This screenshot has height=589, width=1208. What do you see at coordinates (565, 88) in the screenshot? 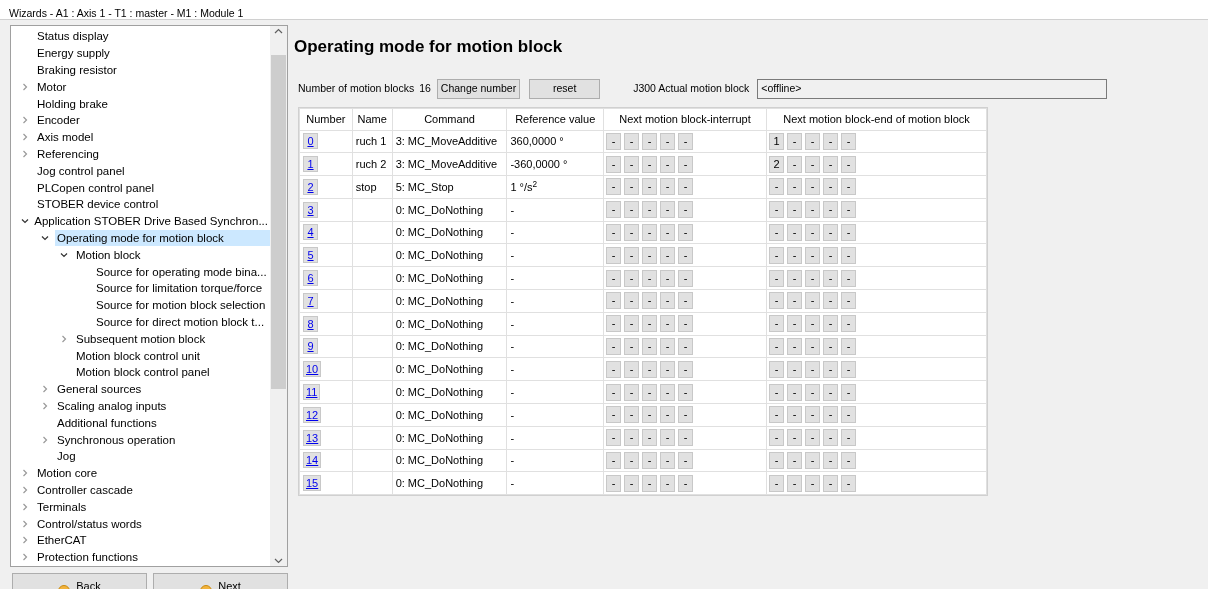
I see `reset-button: reset` at bounding box center [565, 88].